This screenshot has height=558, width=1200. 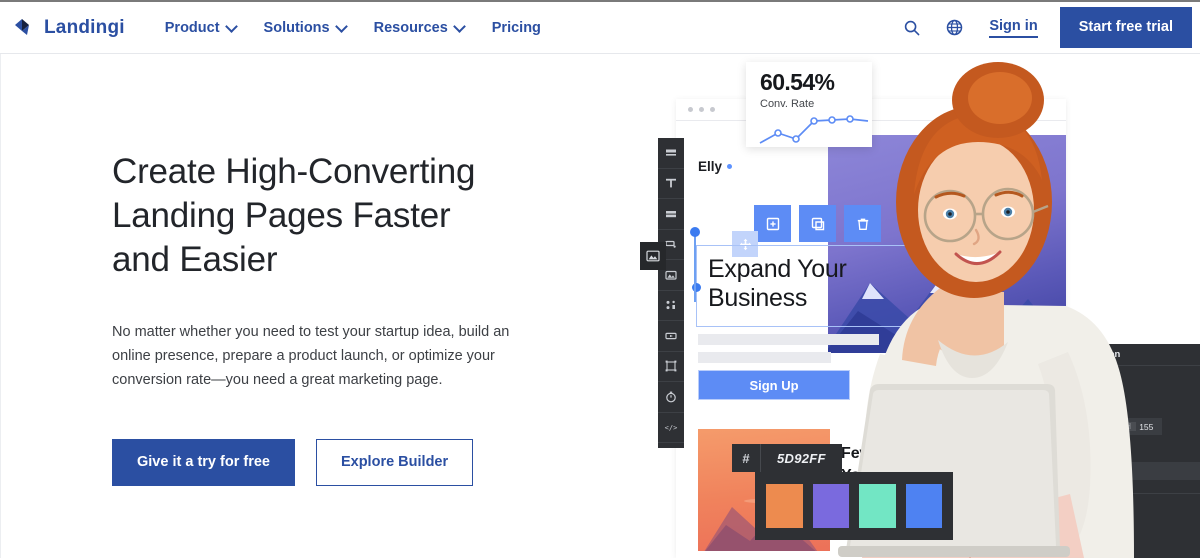 I want to click on nav-right-group: Sign in Start free trial, so click(x=1047, y=28).